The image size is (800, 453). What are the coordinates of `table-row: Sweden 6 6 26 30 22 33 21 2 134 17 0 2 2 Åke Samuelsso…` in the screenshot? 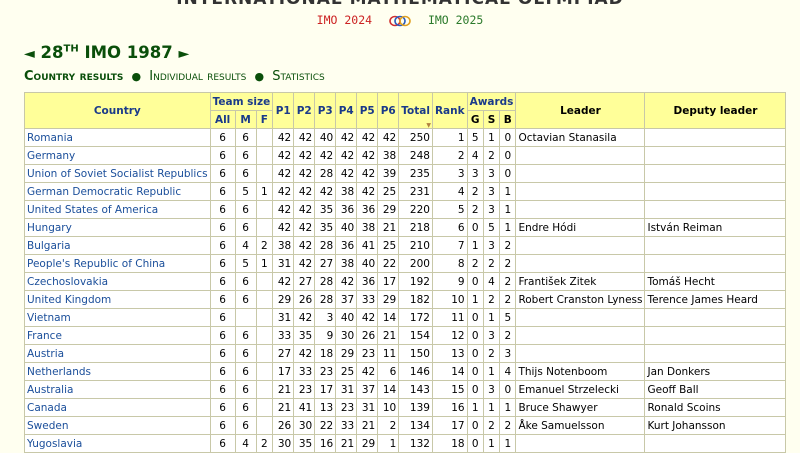 It's located at (405, 425).